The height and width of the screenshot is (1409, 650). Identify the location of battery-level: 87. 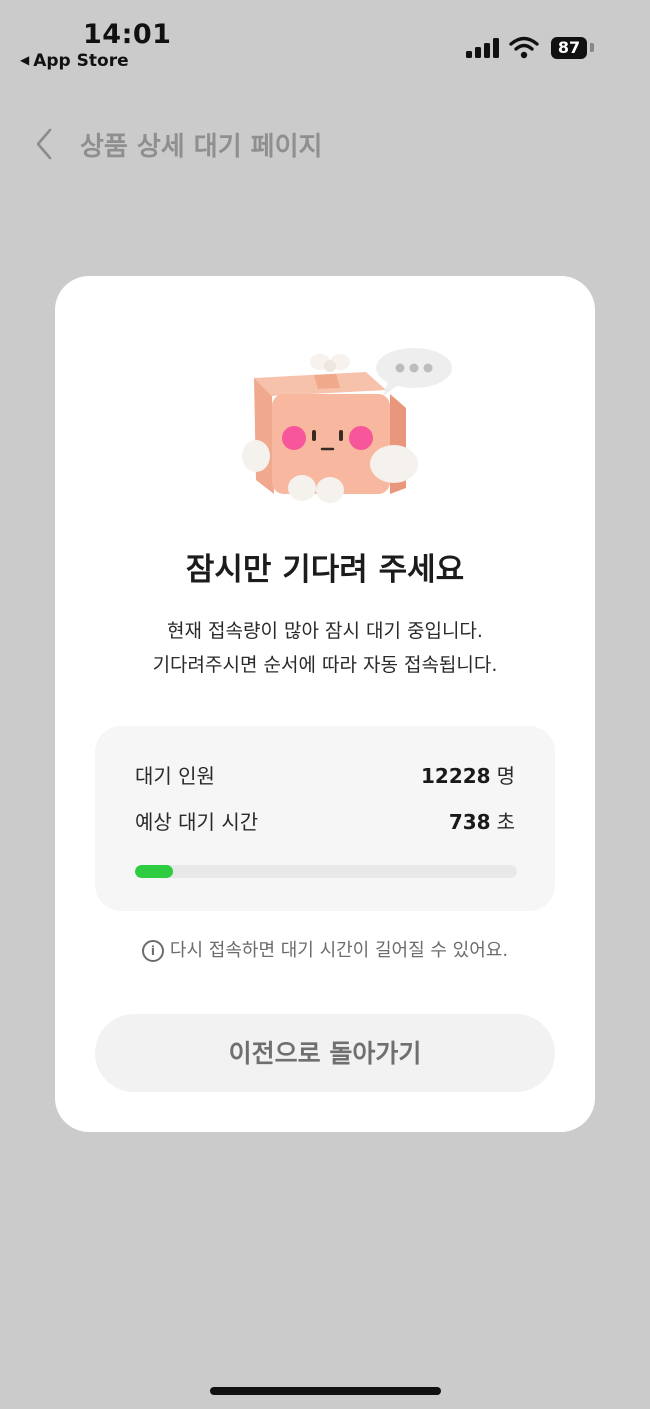
(569, 47).